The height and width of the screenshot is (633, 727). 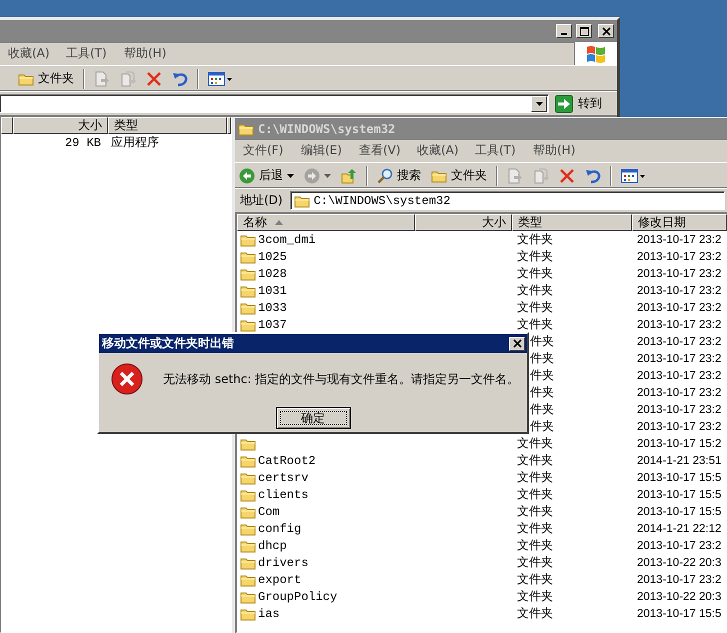 What do you see at coordinates (283, 477) in the screenshot?
I see `file-name: certsrv` at bounding box center [283, 477].